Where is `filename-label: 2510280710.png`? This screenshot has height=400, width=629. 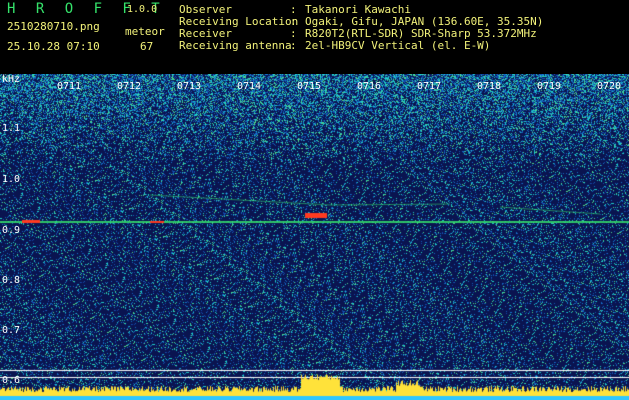 filename-label: 2510280710.png is located at coordinates (53, 26).